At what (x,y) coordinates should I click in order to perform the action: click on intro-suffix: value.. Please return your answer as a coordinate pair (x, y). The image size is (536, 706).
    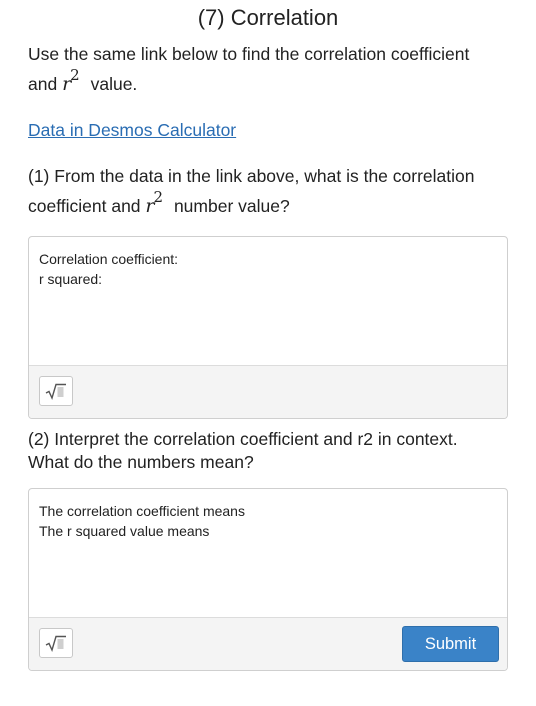
    Looking at the image, I should click on (114, 84).